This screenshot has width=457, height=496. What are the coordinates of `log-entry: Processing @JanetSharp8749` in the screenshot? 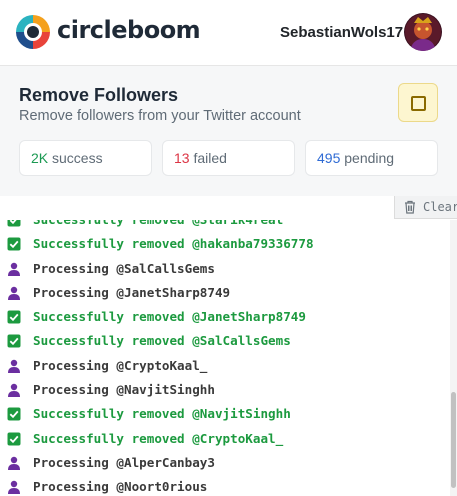 It's located at (225, 293).